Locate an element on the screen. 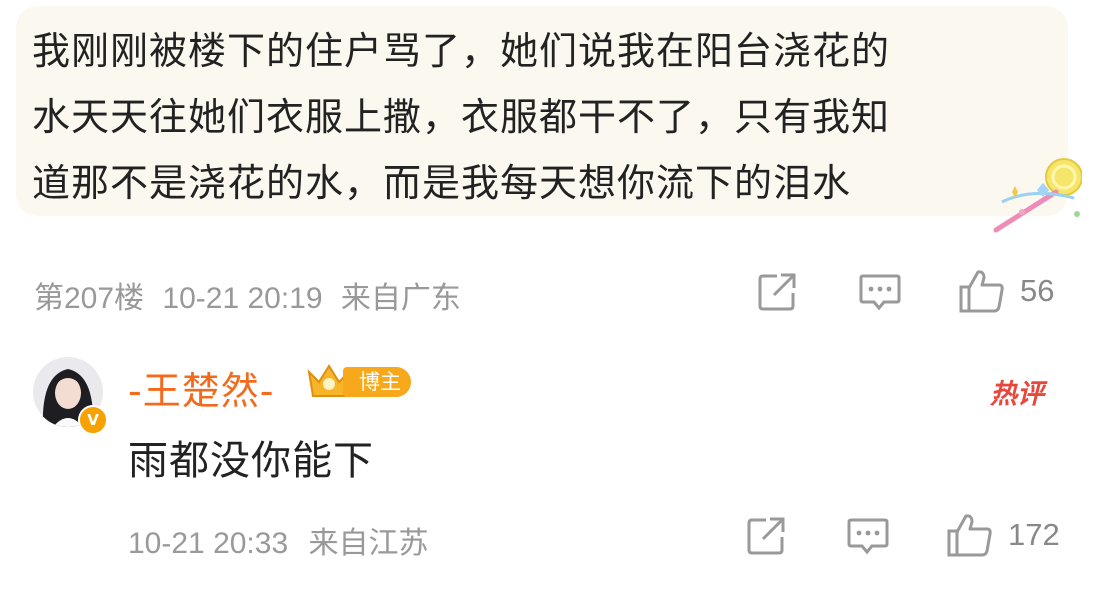  blogger-badge: 博主 is located at coordinates (358, 382).